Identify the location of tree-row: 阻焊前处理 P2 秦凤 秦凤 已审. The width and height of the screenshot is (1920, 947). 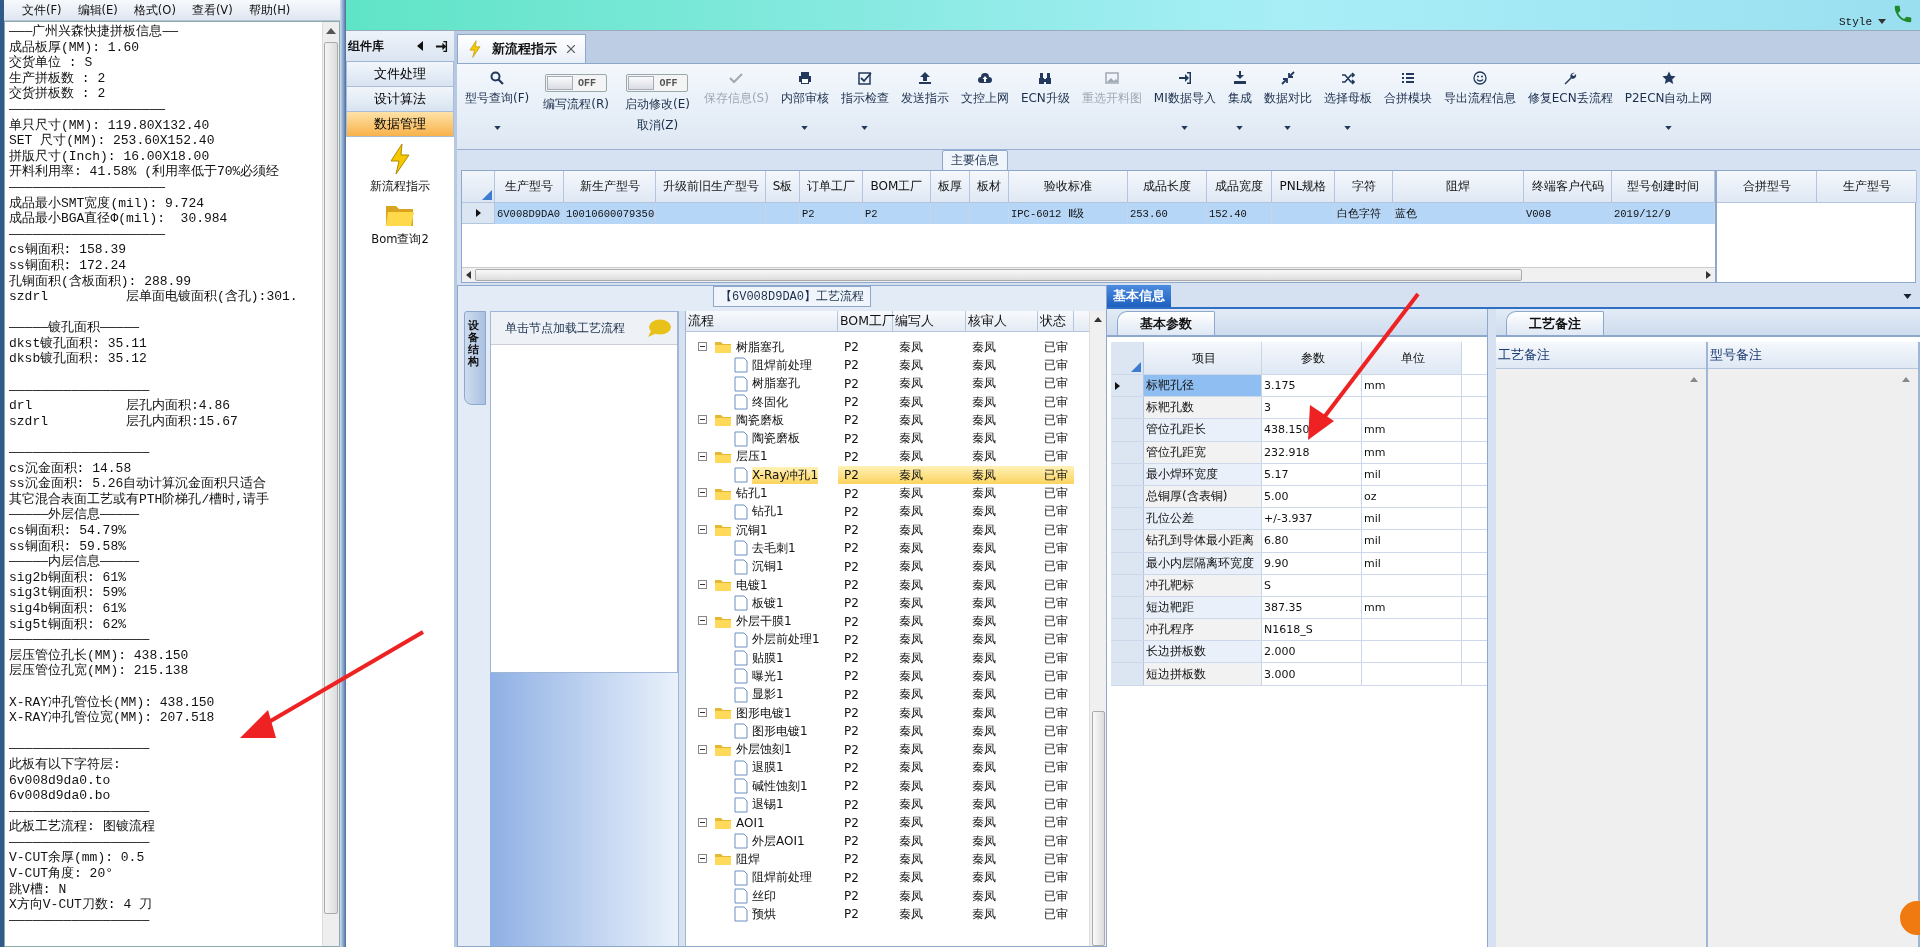
(887, 877).